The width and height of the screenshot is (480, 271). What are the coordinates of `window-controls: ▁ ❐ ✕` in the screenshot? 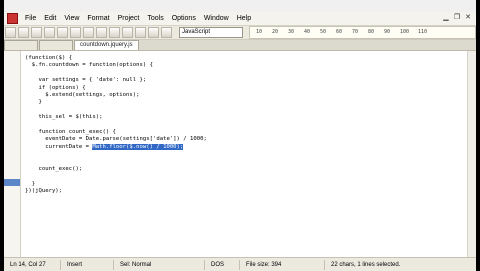 It's located at (457, 17).